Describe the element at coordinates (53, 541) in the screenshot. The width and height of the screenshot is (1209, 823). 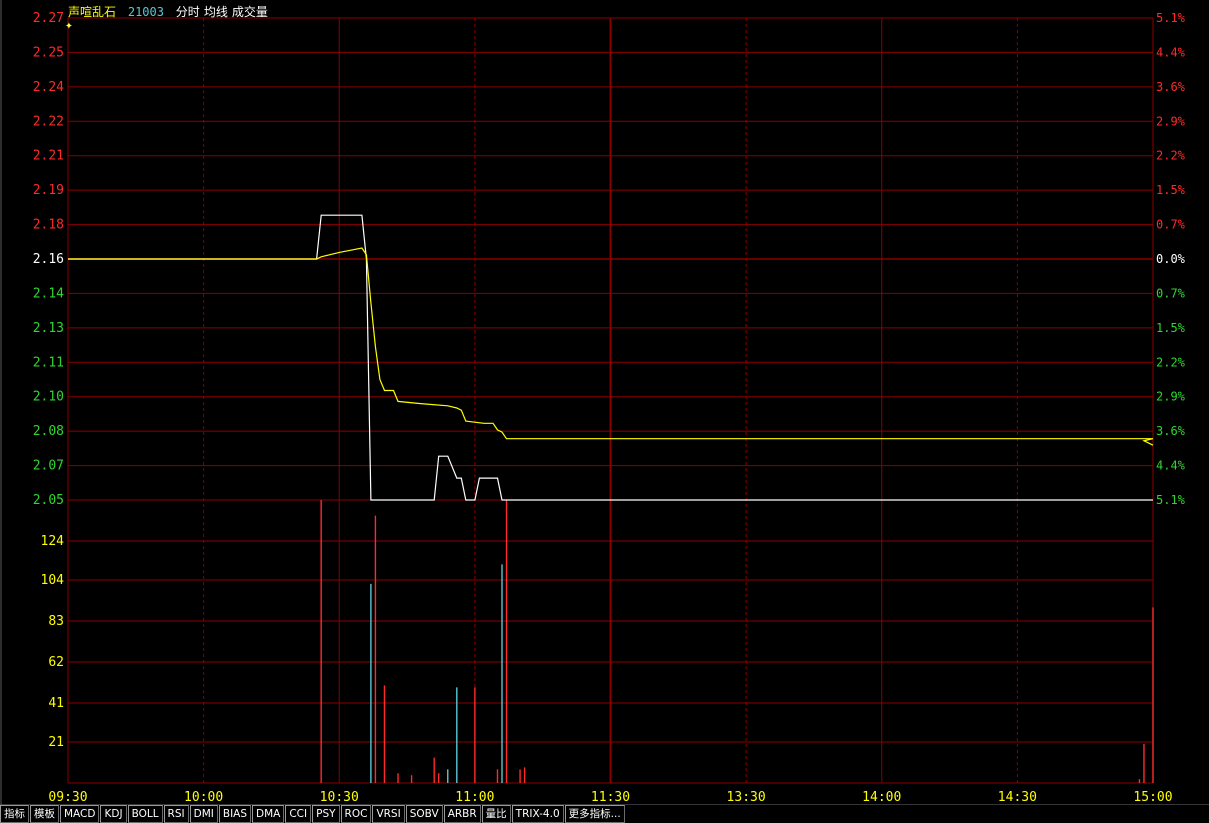
I see `volume-tick-label: 124` at that location.